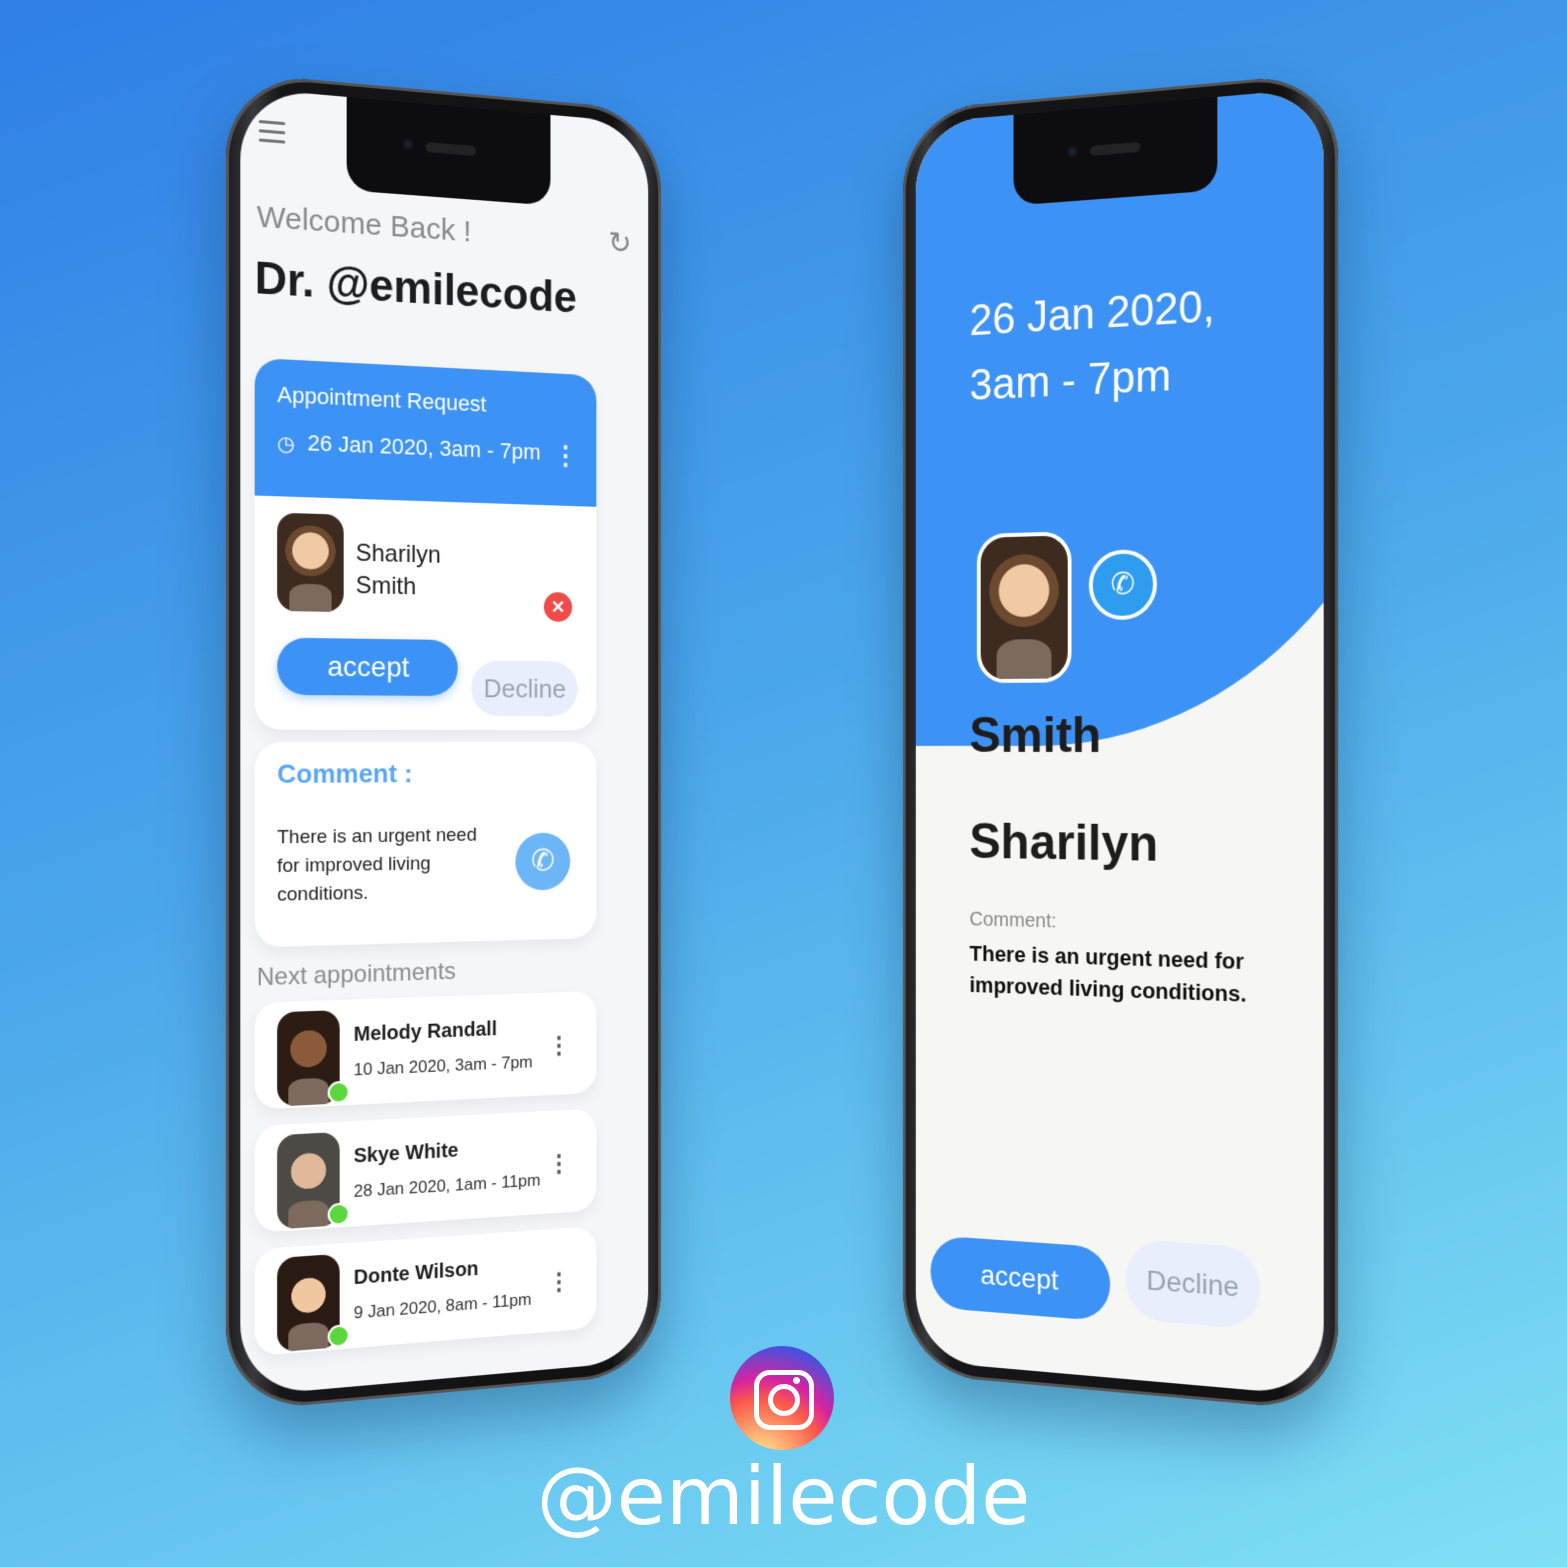 This screenshot has width=1567, height=1567. I want to click on next-appointments-title: Next appointments, so click(356, 974).